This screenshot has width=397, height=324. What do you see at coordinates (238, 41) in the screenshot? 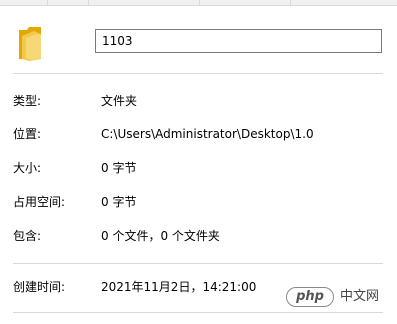
I see `folder-name-input: 1103` at bounding box center [238, 41].